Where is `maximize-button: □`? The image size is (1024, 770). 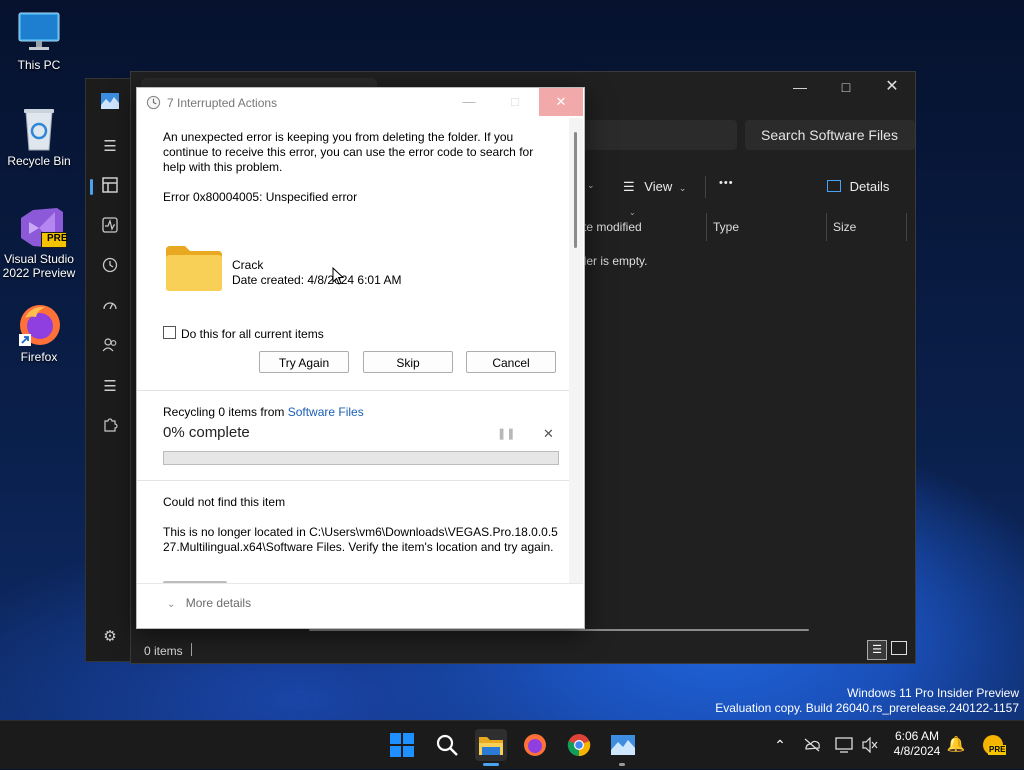 maximize-button: □ is located at coordinates (846, 87).